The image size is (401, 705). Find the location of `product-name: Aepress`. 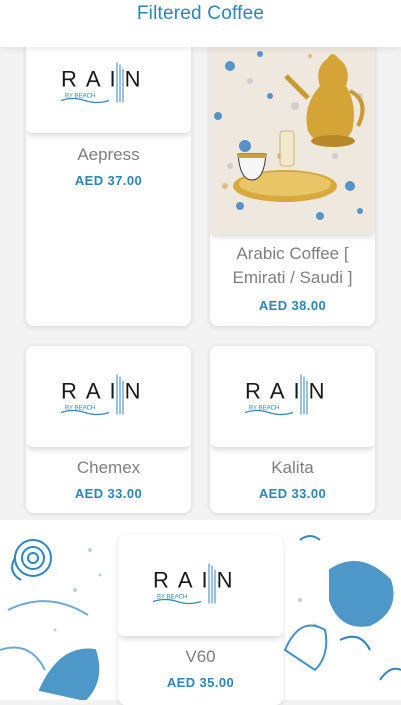

product-name: Aepress is located at coordinates (108, 154).